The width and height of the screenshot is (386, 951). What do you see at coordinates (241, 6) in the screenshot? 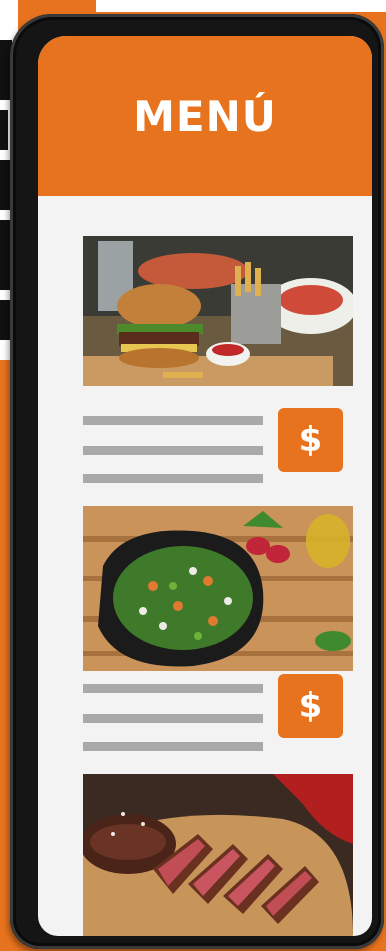
I see `background-strip` at bounding box center [241, 6].